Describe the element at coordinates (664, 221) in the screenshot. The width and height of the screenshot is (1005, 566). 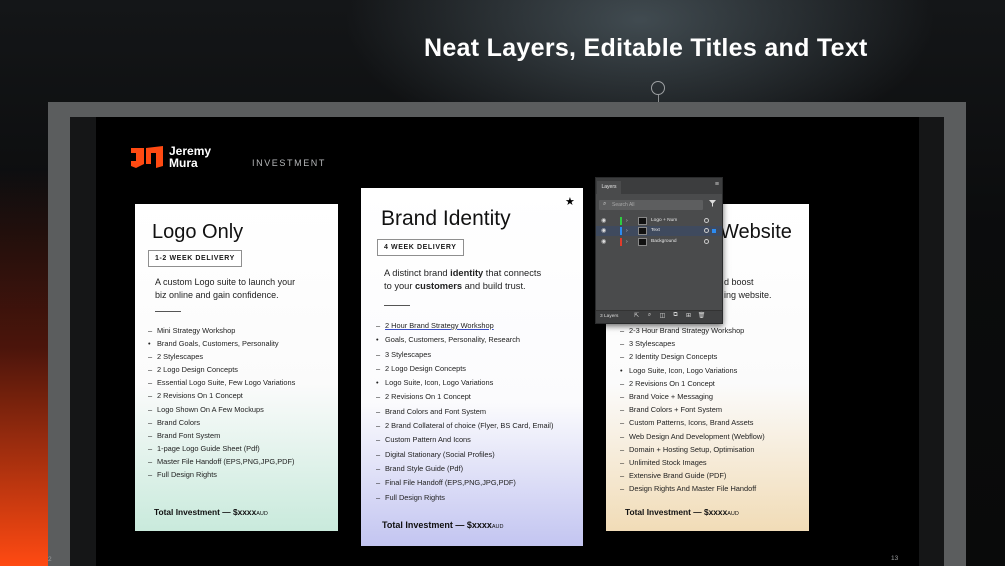
I see `layer-name: Logo + Num` at that location.